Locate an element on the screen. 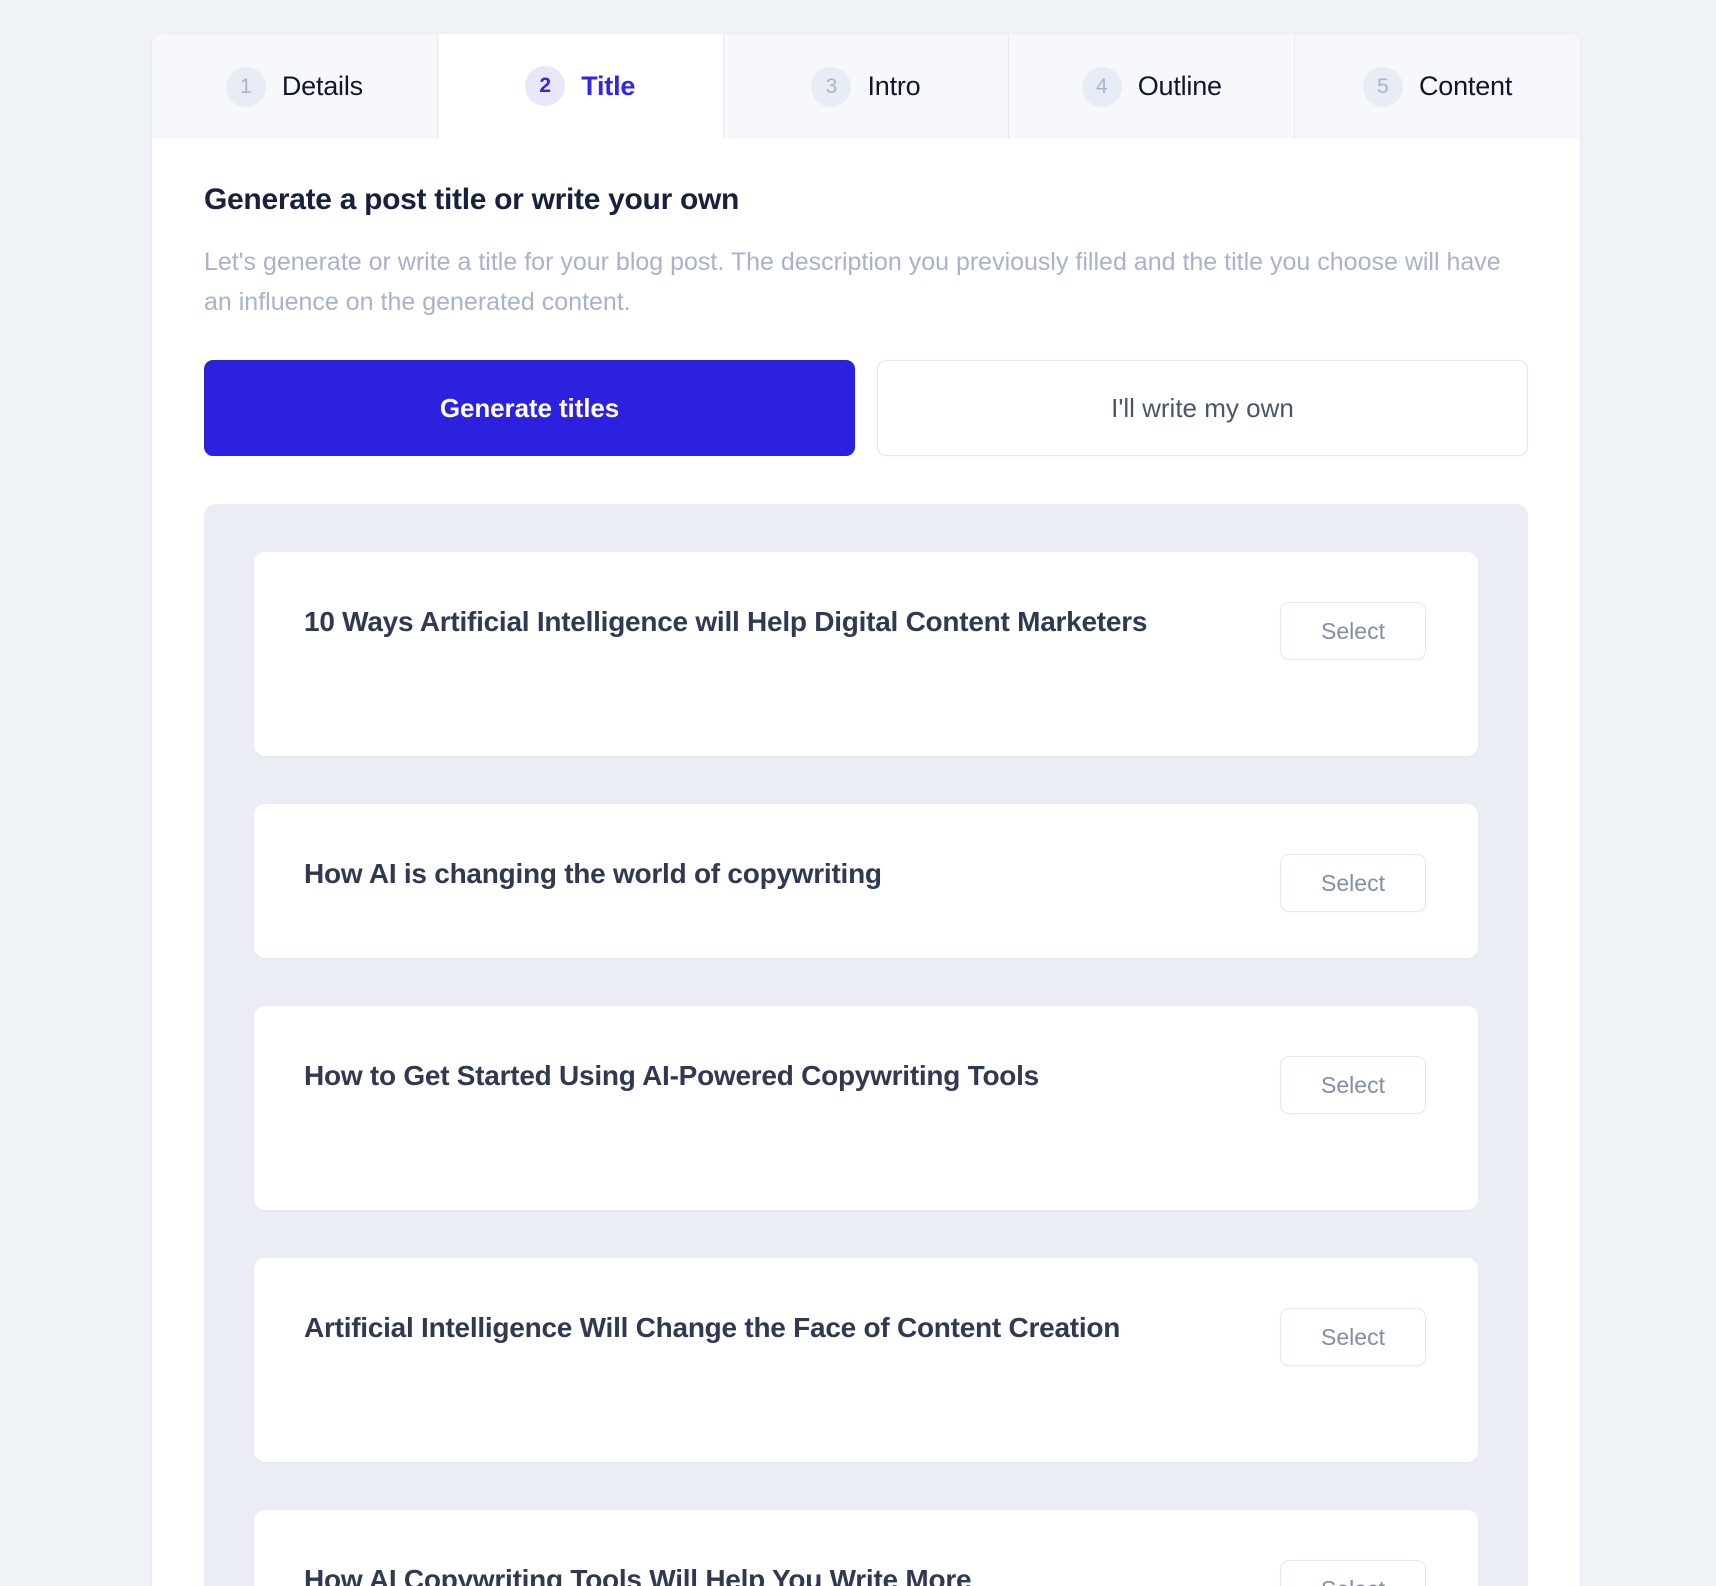 The height and width of the screenshot is (1586, 1716). tab-label: Content is located at coordinates (1466, 86).